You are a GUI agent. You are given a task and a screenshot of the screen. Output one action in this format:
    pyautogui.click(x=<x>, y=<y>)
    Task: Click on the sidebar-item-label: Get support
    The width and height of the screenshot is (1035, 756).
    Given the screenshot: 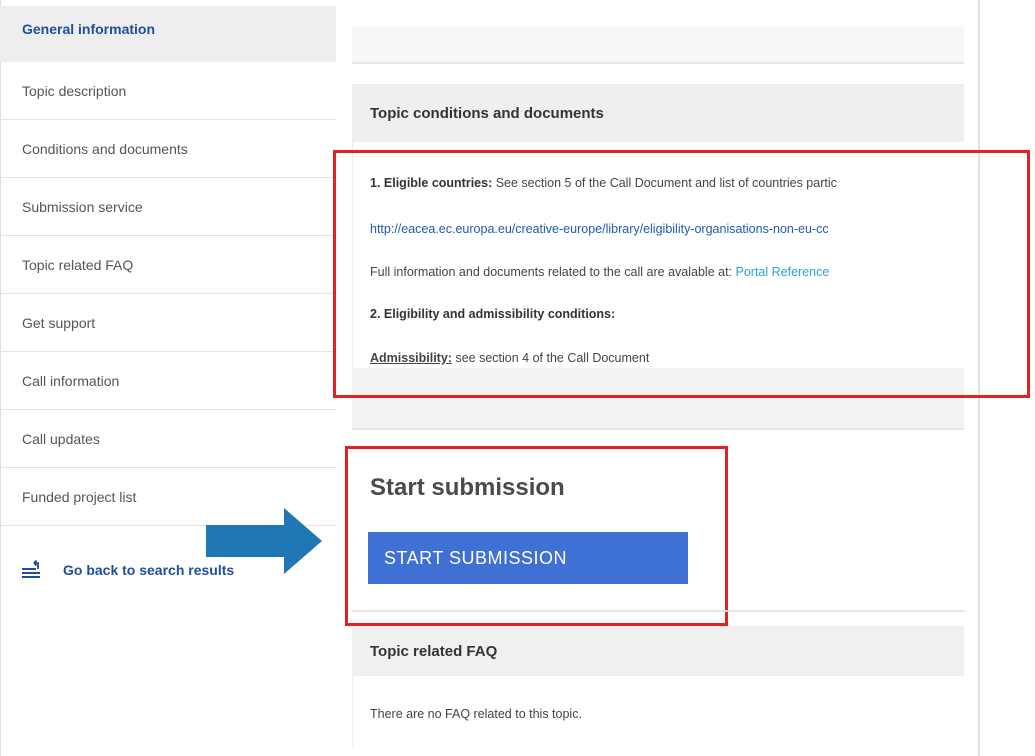 What is the action you would take?
    pyautogui.click(x=59, y=322)
    